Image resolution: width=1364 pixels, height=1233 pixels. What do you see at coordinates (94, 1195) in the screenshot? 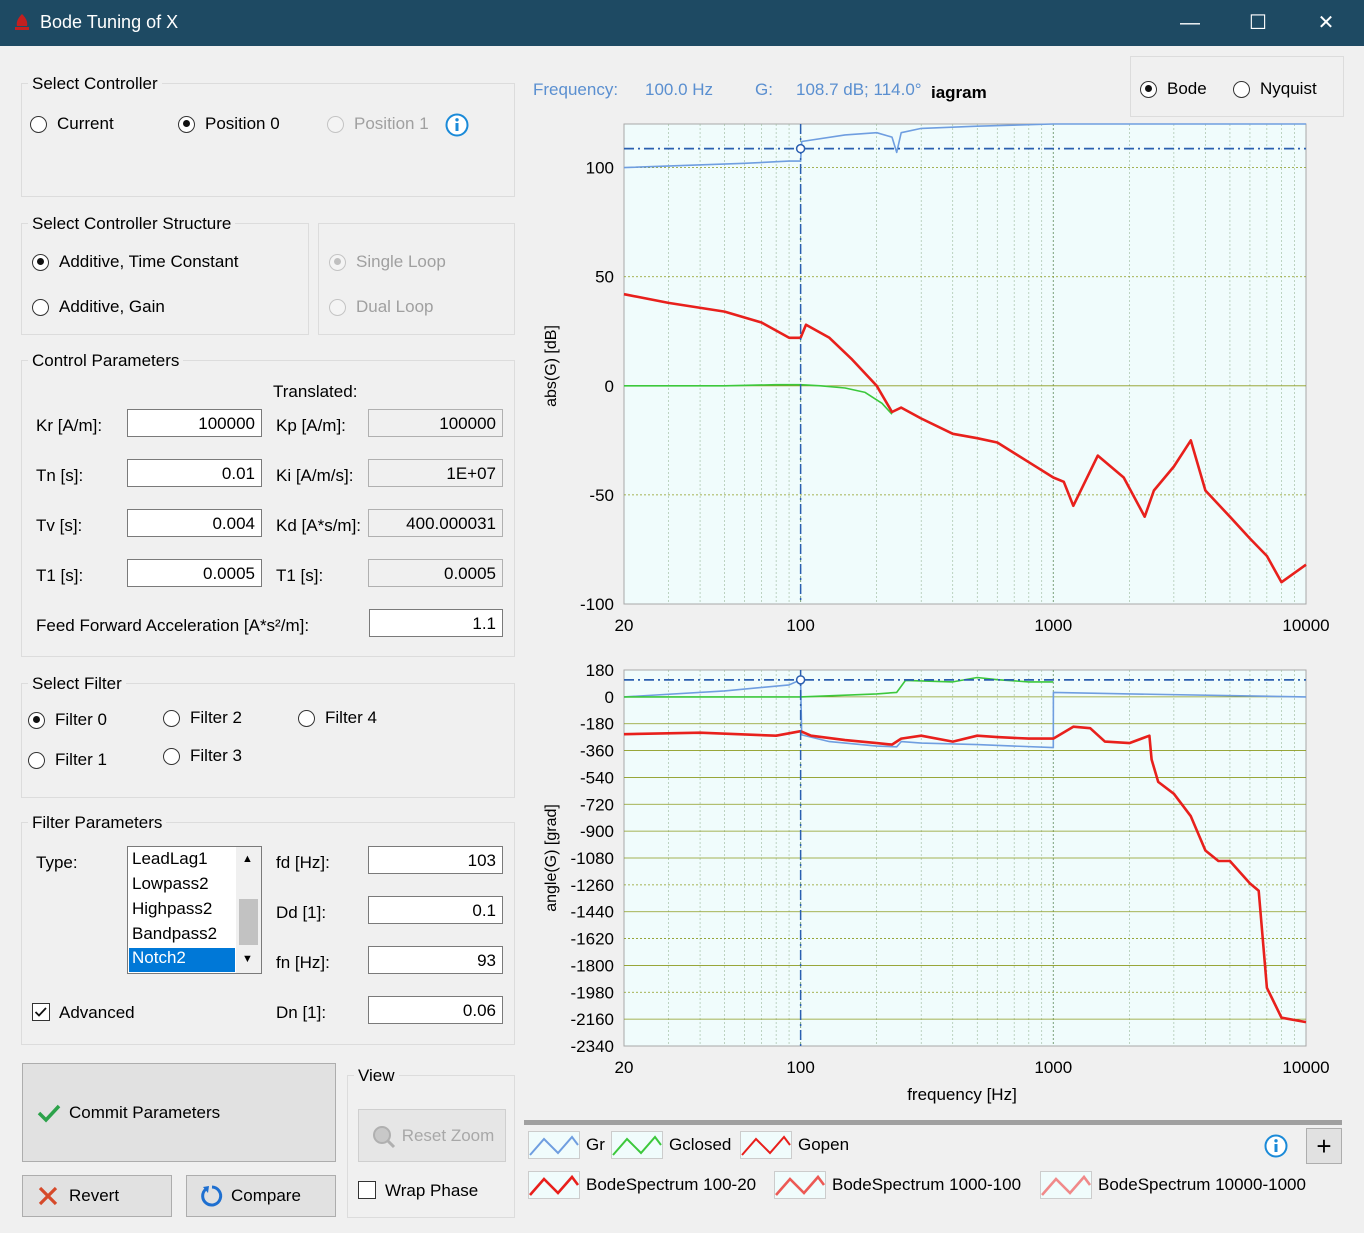
I see `revert-label: Revert` at bounding box center [94, 1195].